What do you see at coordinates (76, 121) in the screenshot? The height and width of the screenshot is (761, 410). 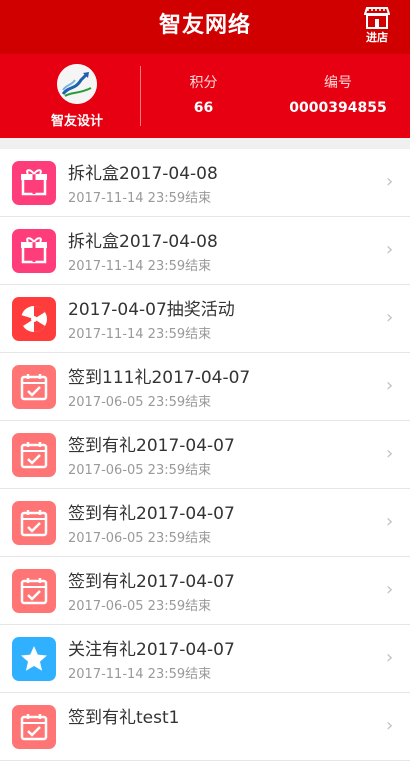 I see `user-name: 智友设计` at bounding box center [76, 121].